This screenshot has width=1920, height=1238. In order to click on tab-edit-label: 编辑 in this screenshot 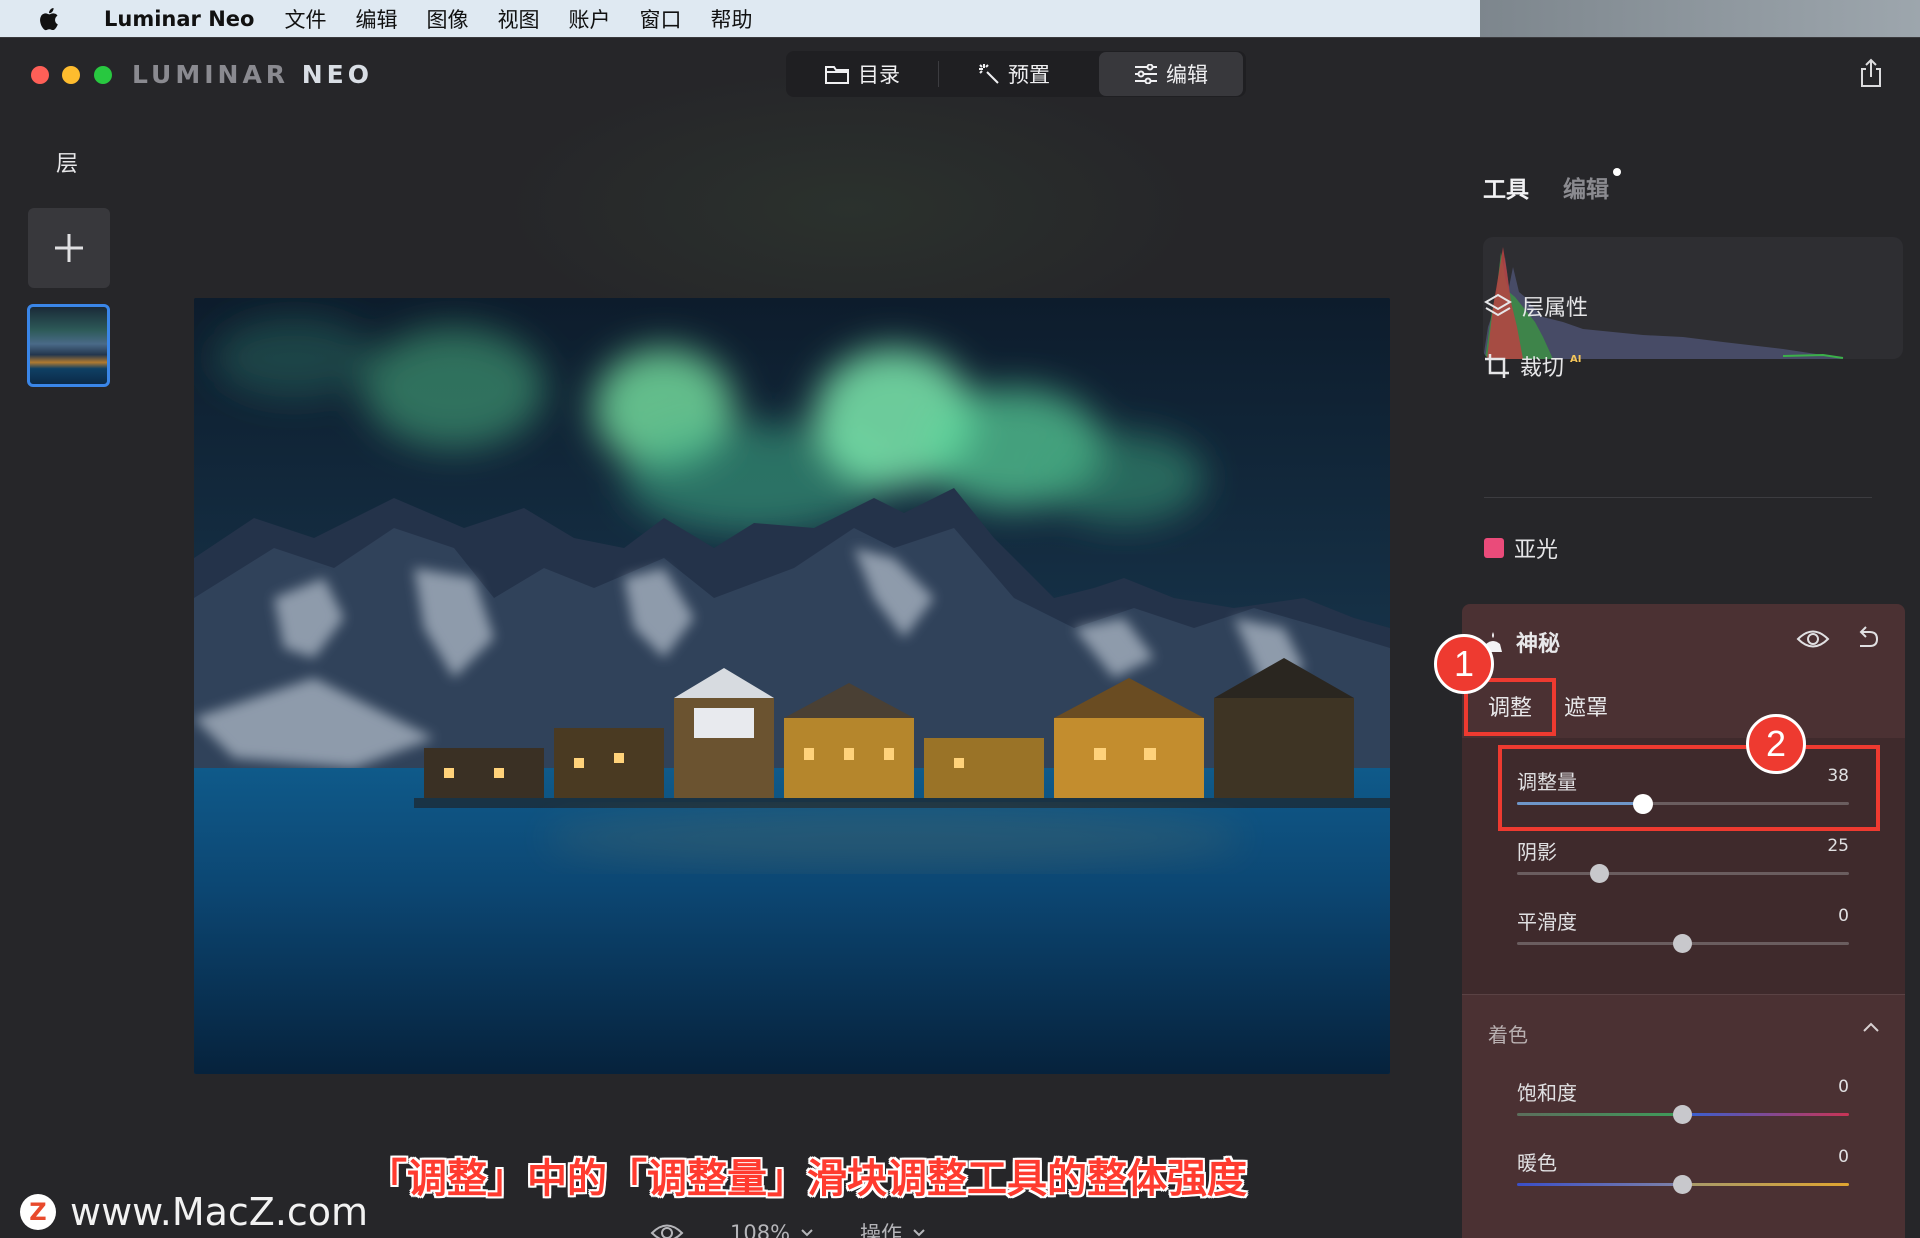, I will do `click(1187, 75)`.